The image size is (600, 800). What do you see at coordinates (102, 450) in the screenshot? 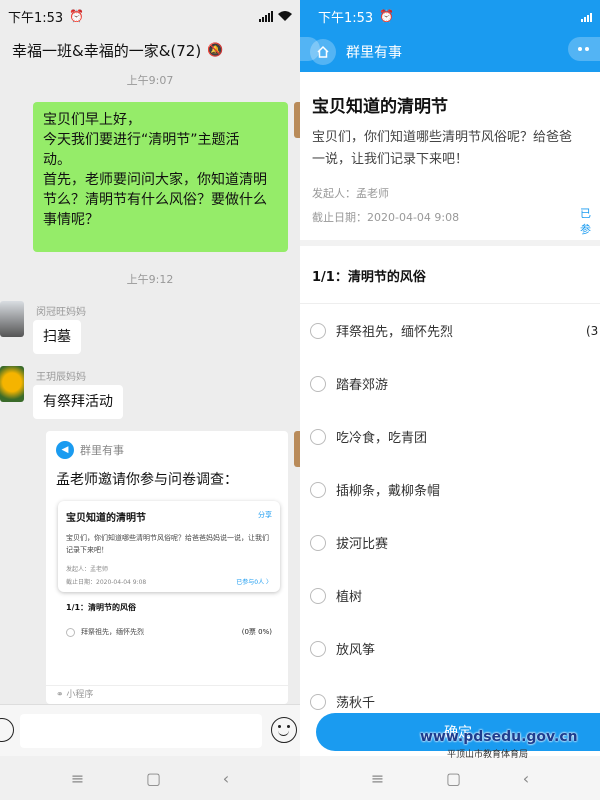
I see `card-app-name: 群里有事` at bounding box center [102, 450].